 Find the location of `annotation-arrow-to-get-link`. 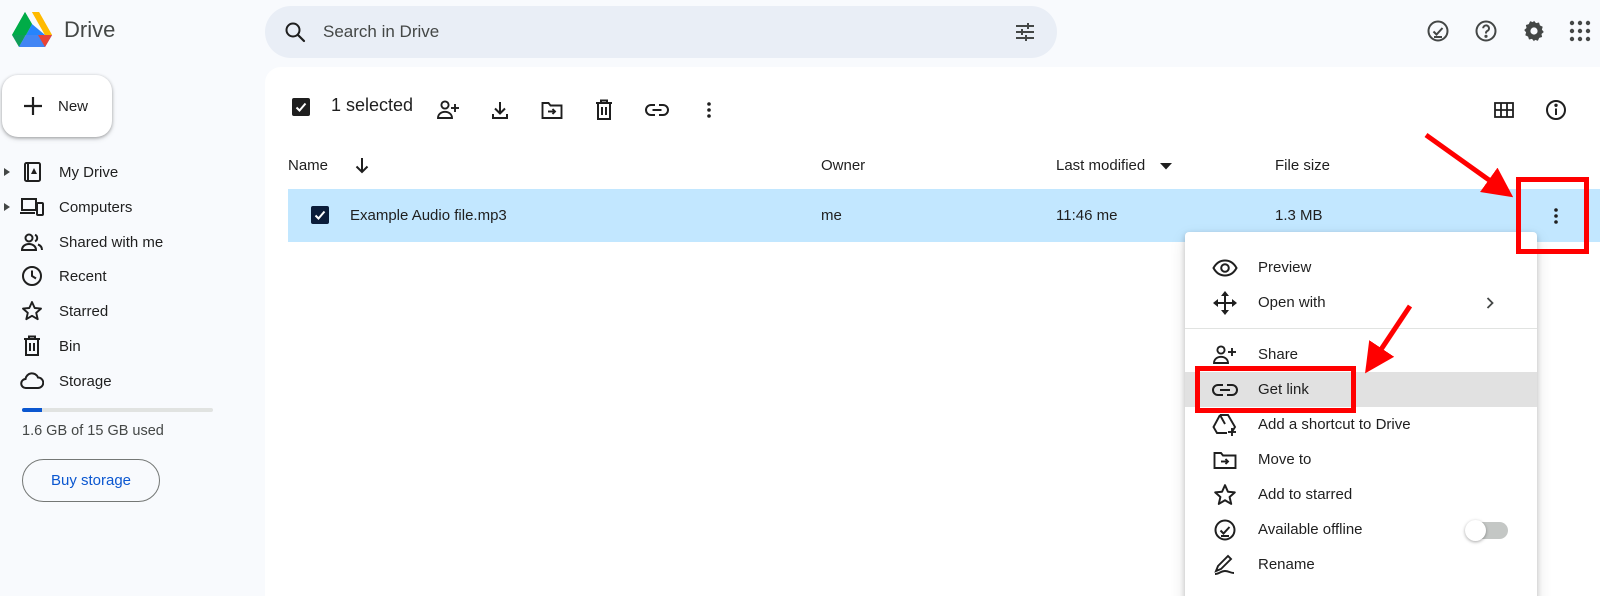

annotation-arrow-to-get-link is located at coordinates (1389, 339).